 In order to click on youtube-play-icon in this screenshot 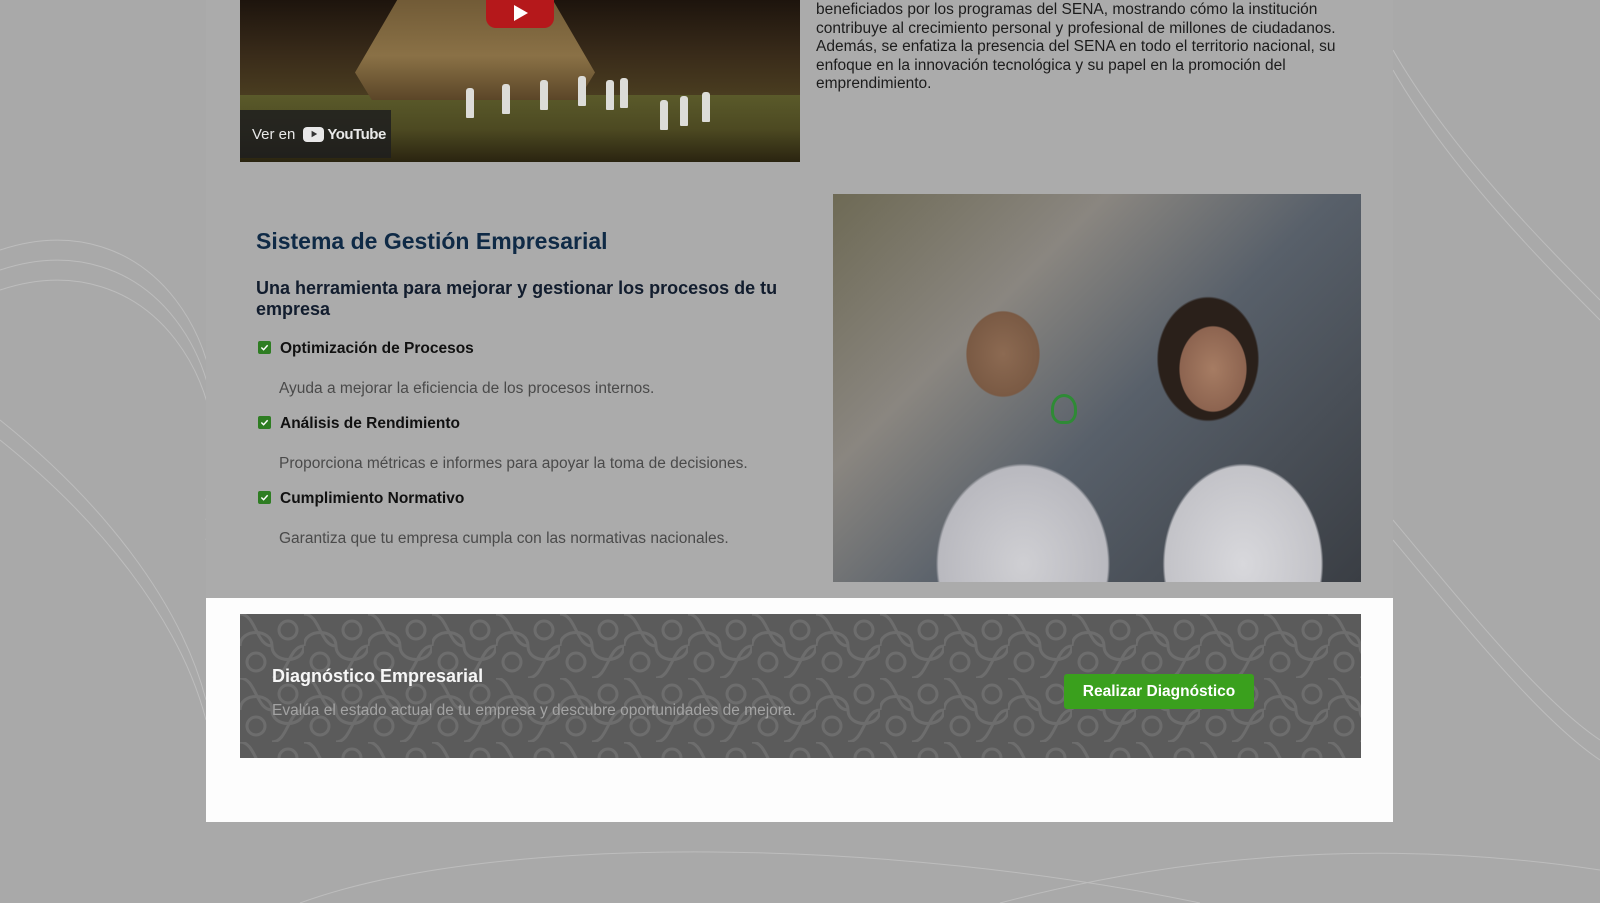, I will do `click(314, 134)`.